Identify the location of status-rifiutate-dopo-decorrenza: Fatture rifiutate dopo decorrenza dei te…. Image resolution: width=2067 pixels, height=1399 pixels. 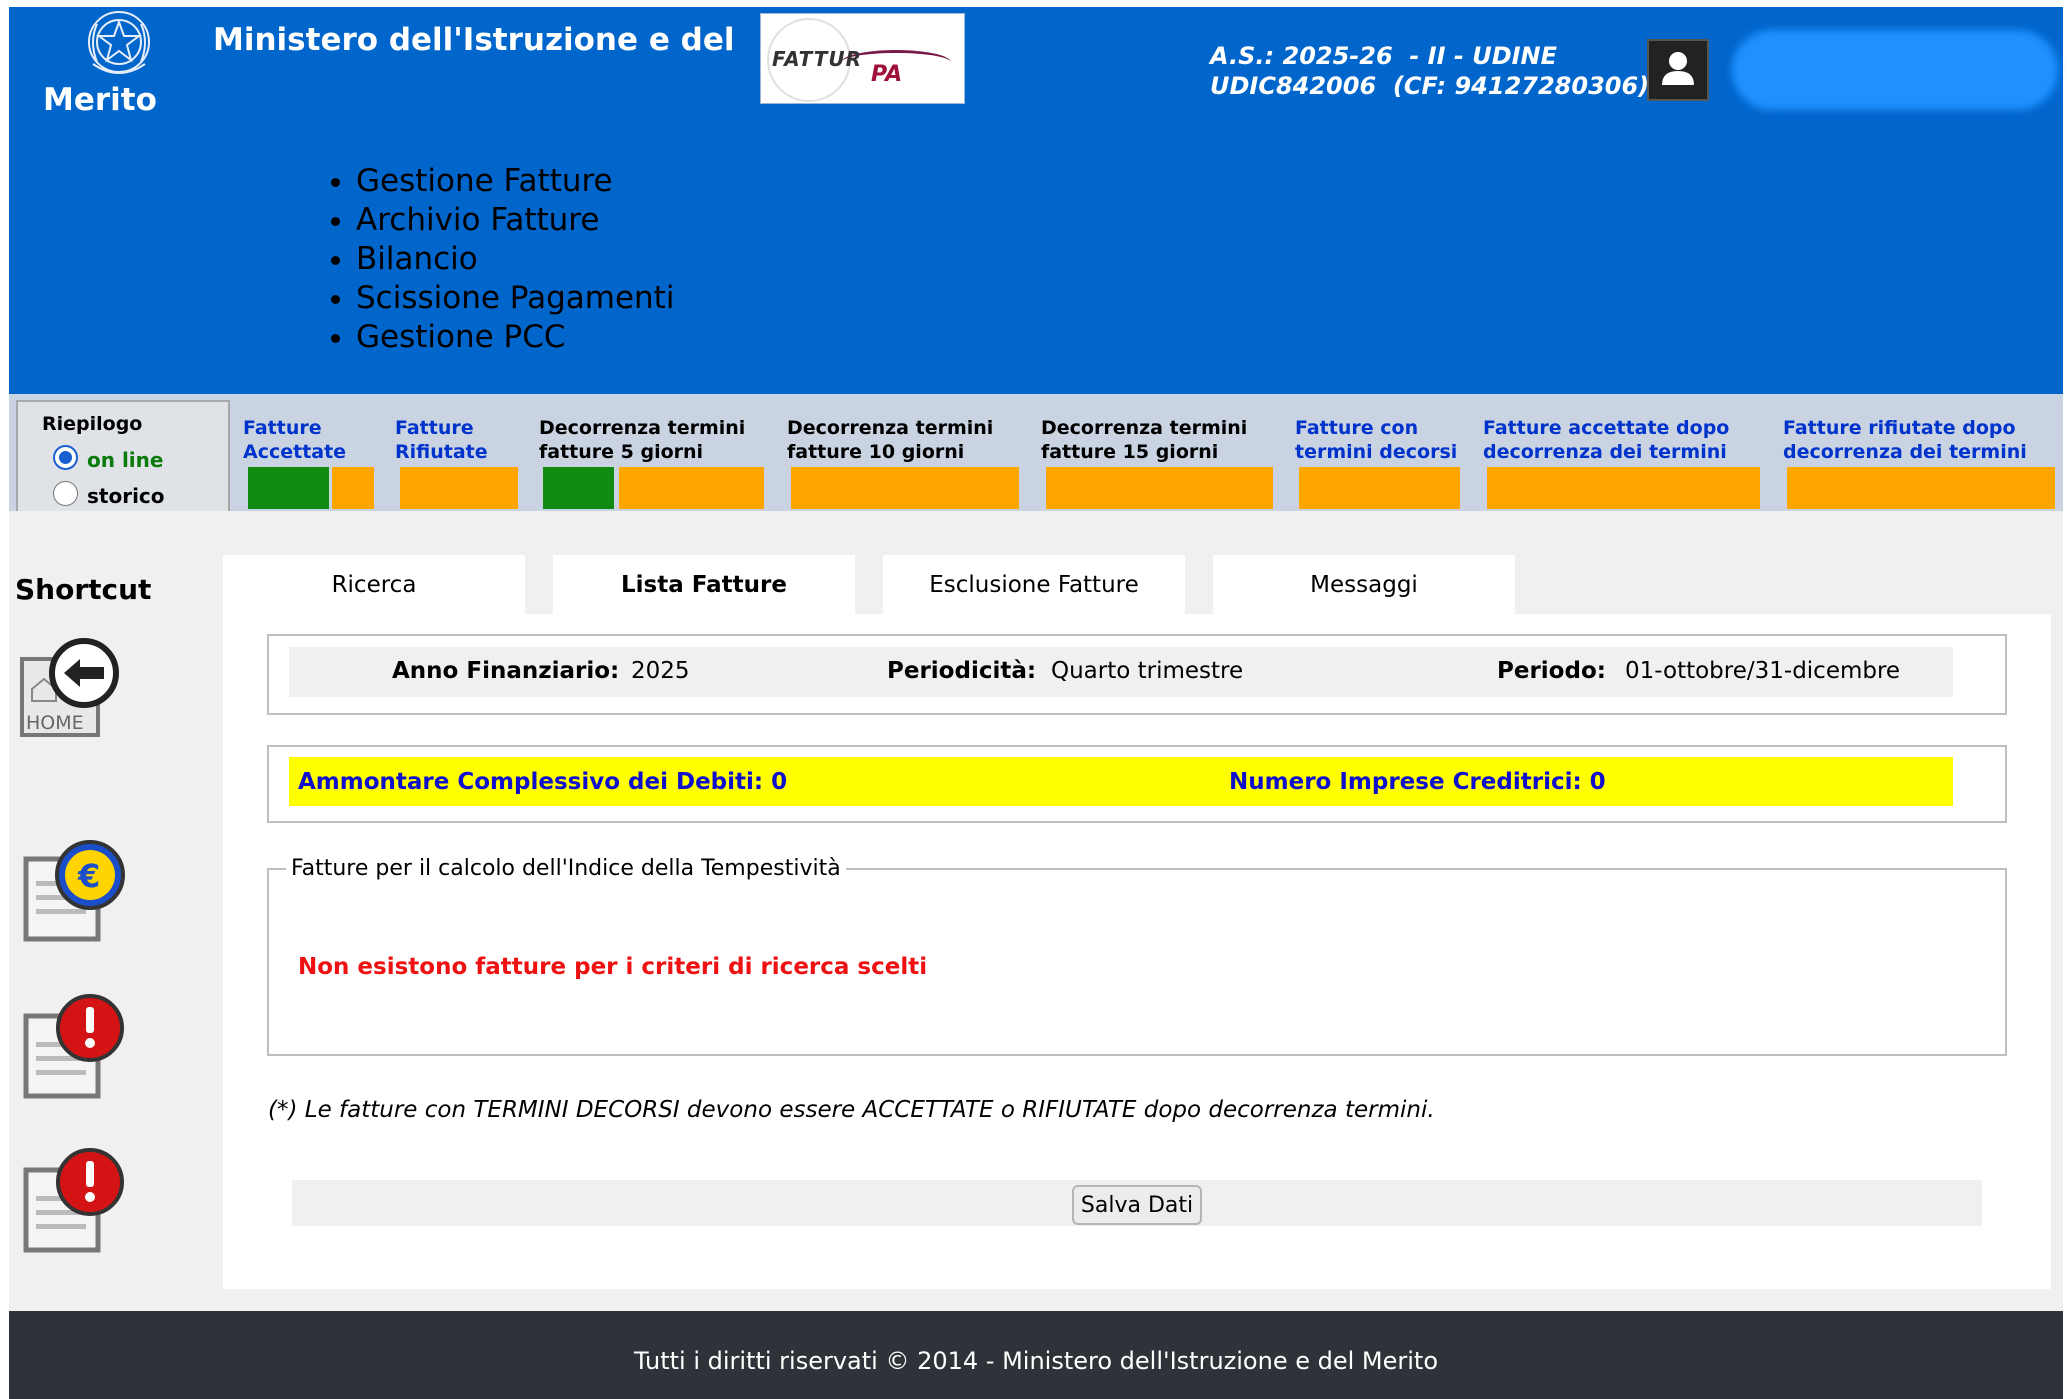
(1905, 440).